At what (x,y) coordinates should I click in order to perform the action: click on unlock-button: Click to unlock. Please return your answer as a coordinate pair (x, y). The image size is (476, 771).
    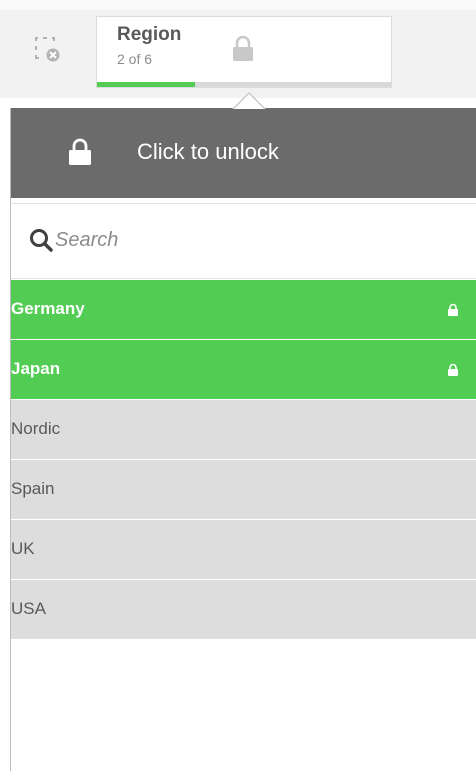
    Looking at the image, I should click on (243, 153).